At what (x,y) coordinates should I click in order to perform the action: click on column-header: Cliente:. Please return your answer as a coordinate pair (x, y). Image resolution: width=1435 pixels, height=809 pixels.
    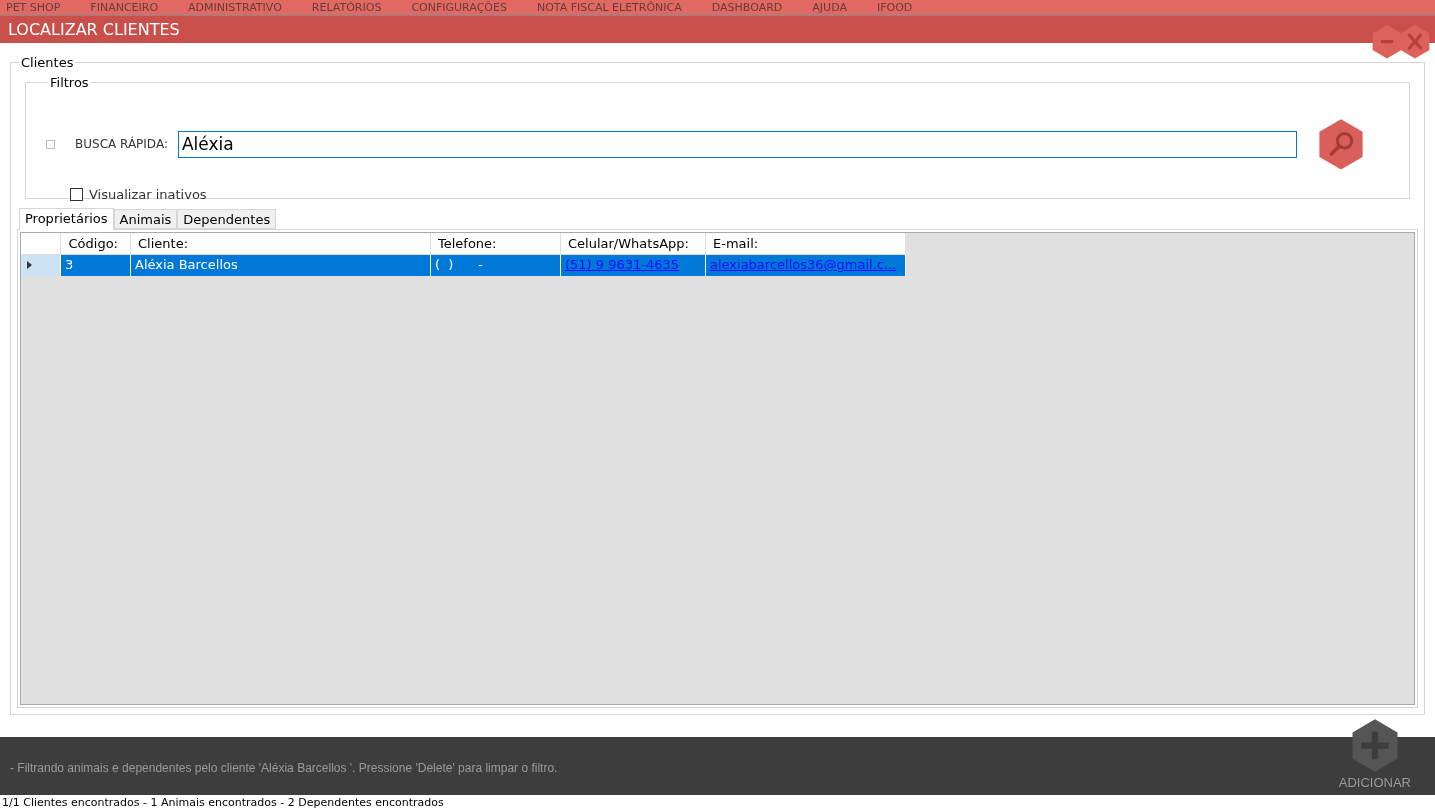
    Looking at the image, I should click on (281, 243).